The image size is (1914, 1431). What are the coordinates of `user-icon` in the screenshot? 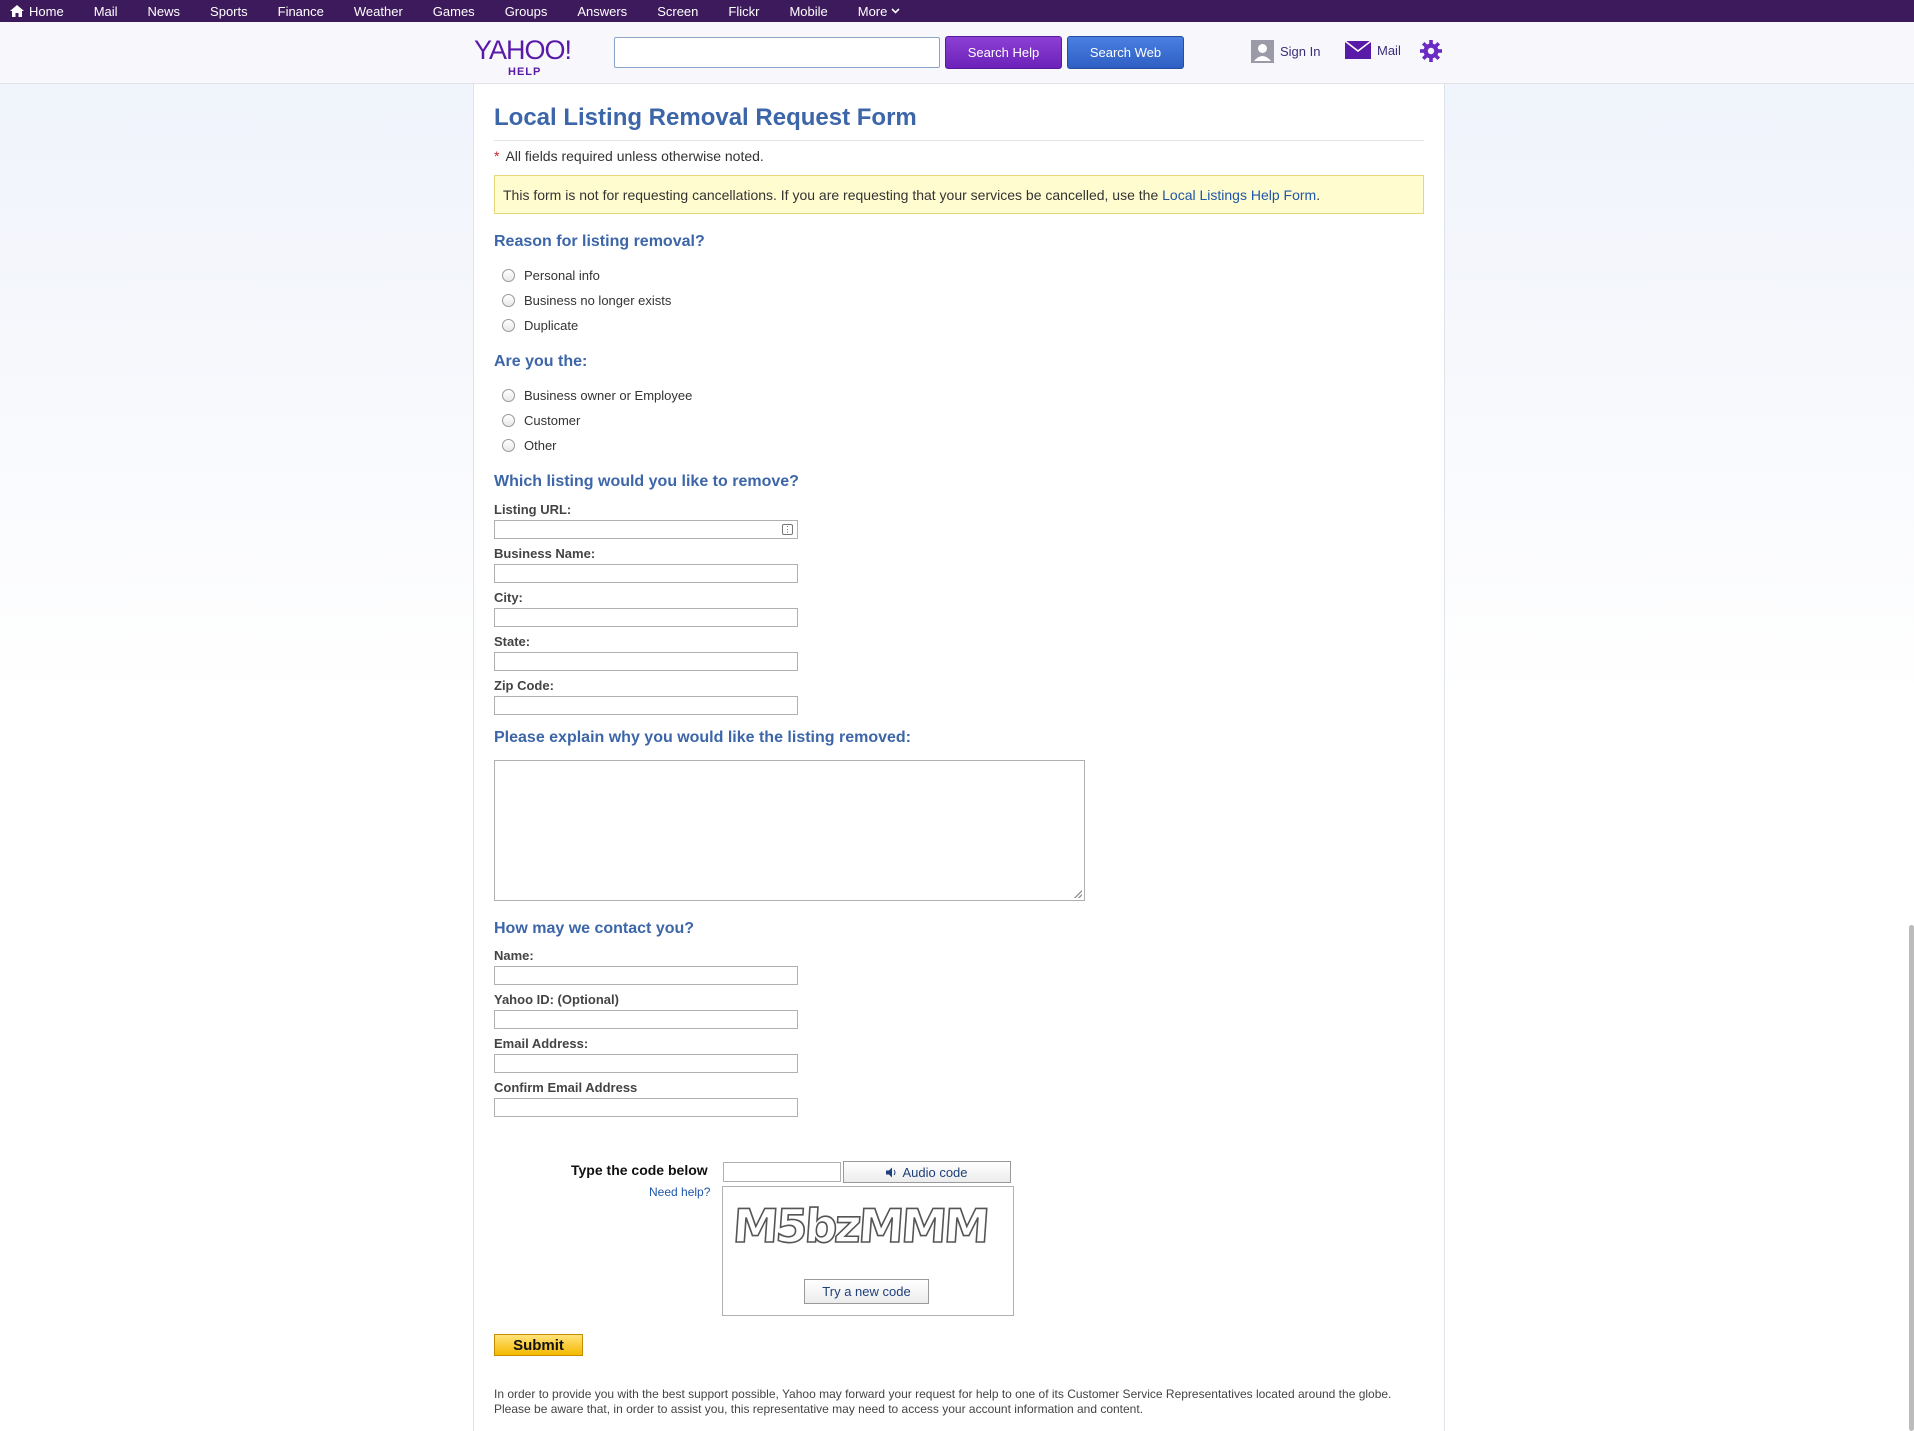 It's located at (1262, 51).